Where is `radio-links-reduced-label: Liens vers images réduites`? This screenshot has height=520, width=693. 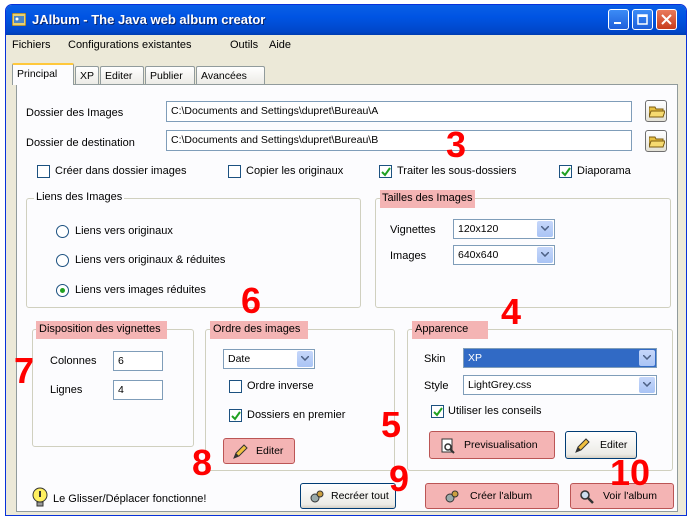 radio-links-reduced-label: Liens vers images réduites is located at coordinates (140, 290).